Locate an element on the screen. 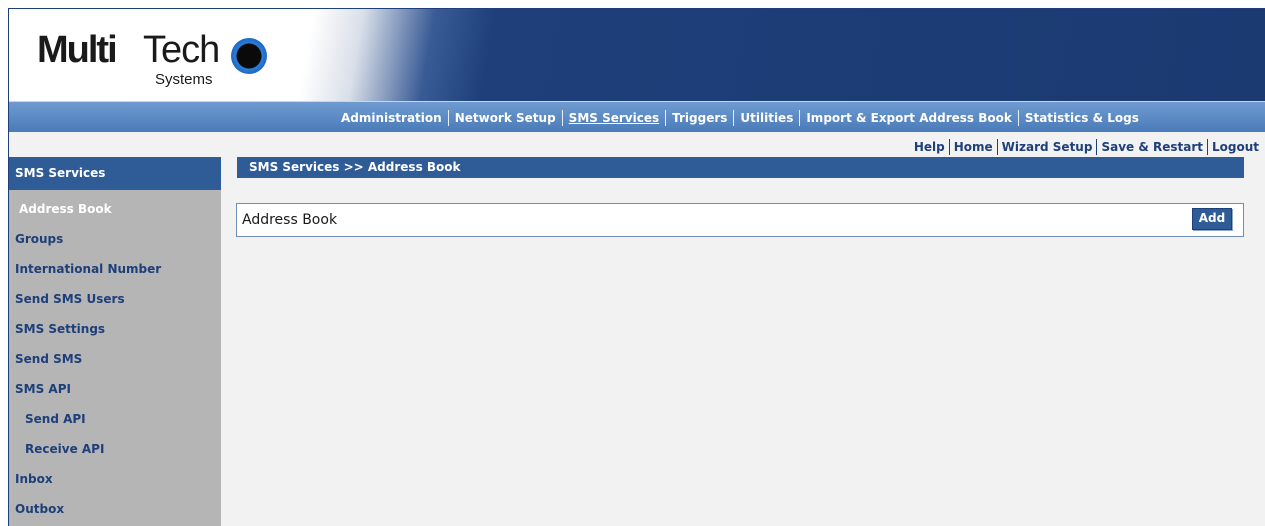 The width and height of the screenshot is (1265, 526). home-link: Home is located at coordinates (972, 147).